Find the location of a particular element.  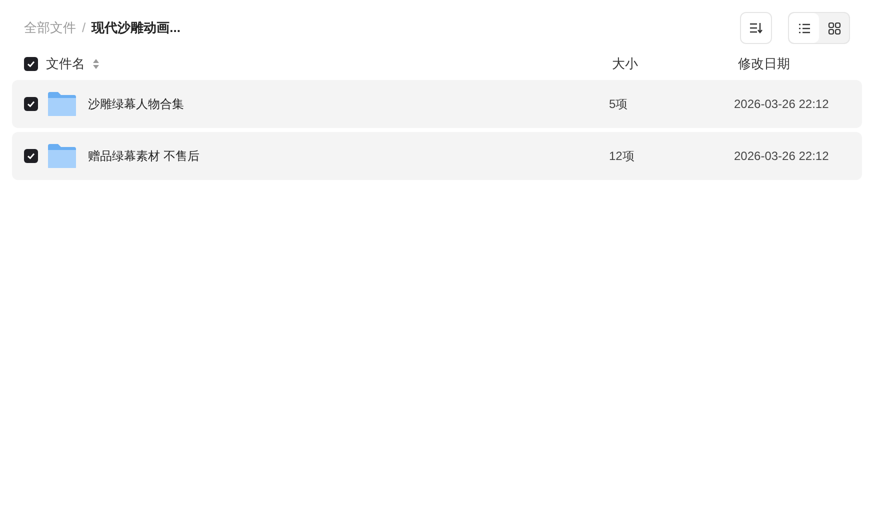

size-cell-text: 12项 is located at coordinates (622, 156).